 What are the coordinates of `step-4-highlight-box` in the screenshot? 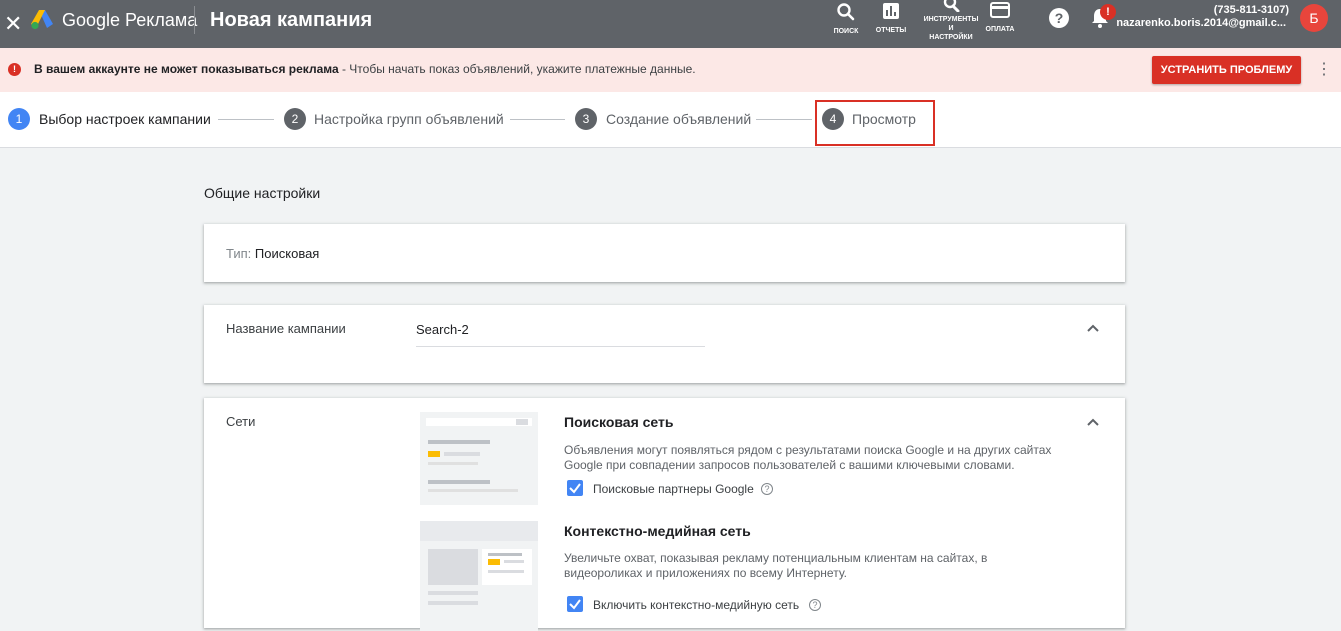 It's located at (875, 123).